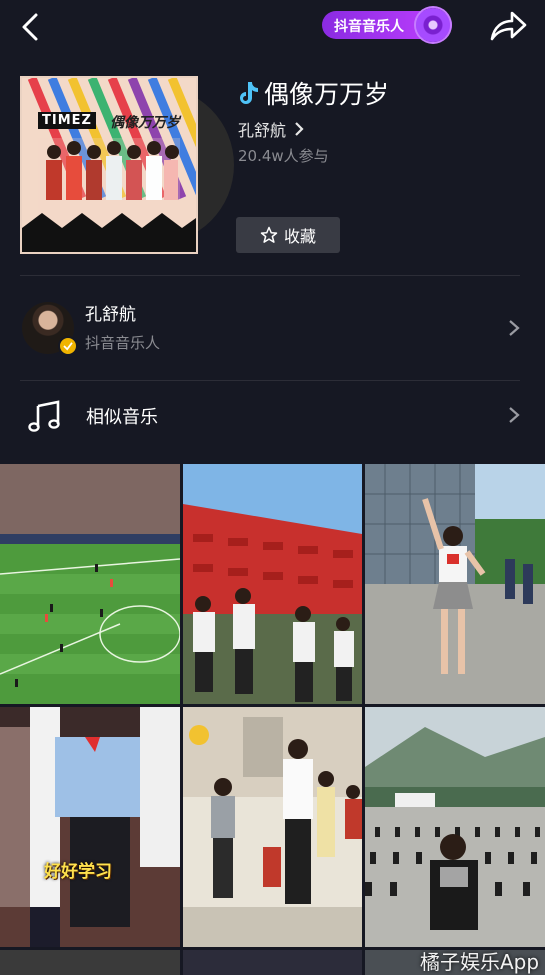 The image size is (545, 975). What do you see at coordinates (272, 327) in the screenshot?
I see `artist-row: 孔舒航 抖音音乐人` at bounding box center [272, 327].